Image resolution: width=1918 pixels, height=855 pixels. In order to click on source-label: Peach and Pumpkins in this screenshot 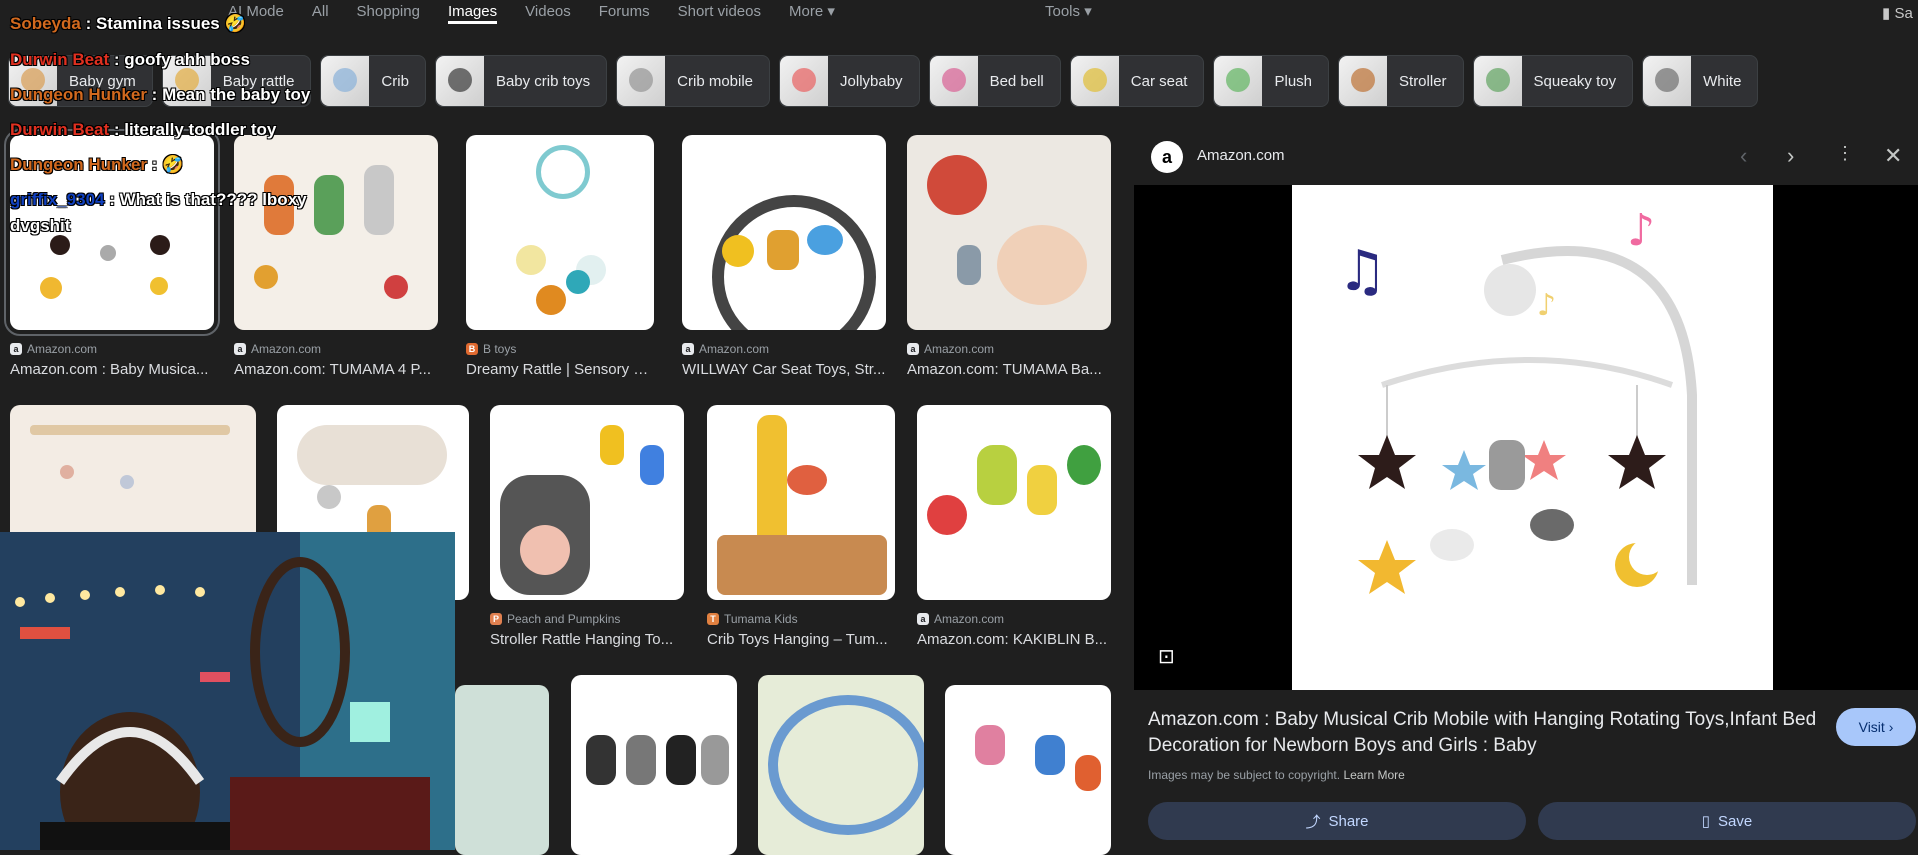, I will do `click(564, 619)`.